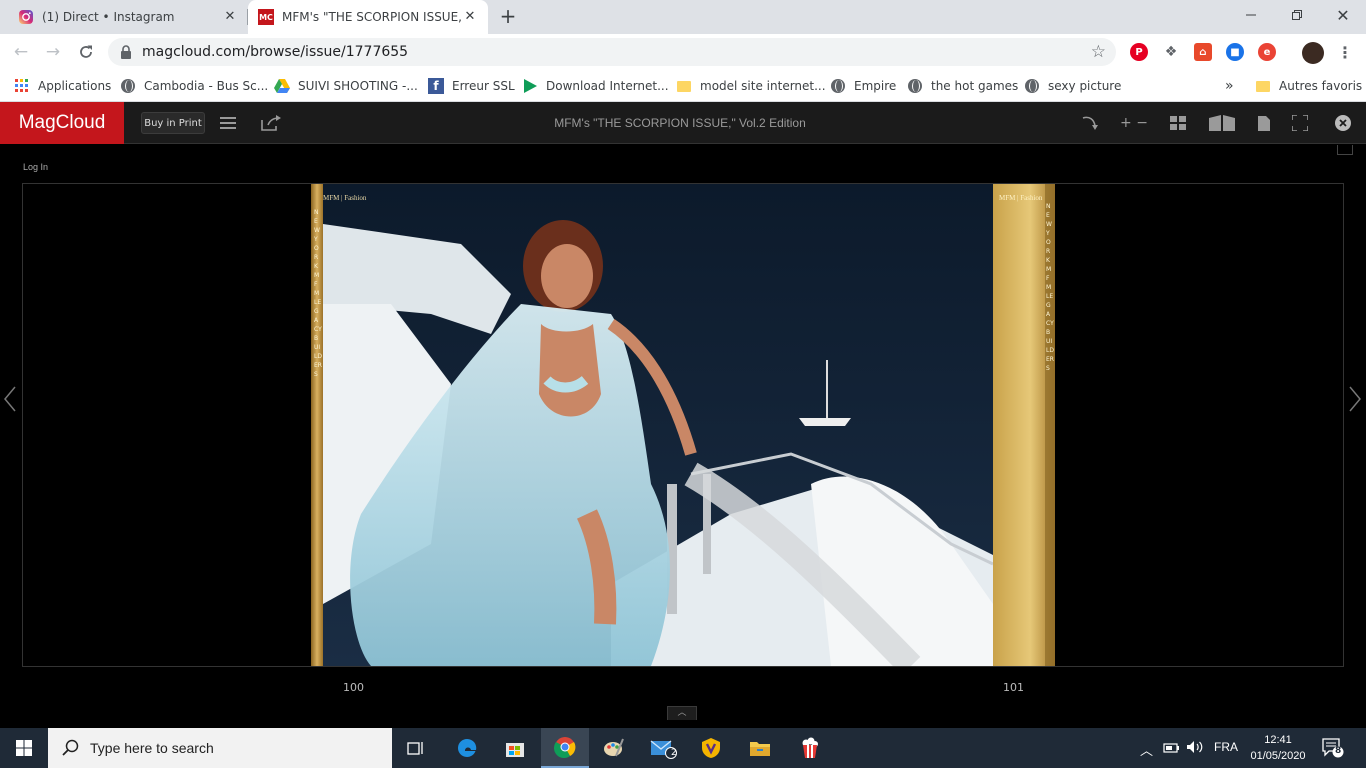 The width and height of the screenshot is (1366, 768). What do you see at coordinates (1333, 748) in the screenshot?
I see `action-center-icon: 8` at bounding box center [1333, 748].